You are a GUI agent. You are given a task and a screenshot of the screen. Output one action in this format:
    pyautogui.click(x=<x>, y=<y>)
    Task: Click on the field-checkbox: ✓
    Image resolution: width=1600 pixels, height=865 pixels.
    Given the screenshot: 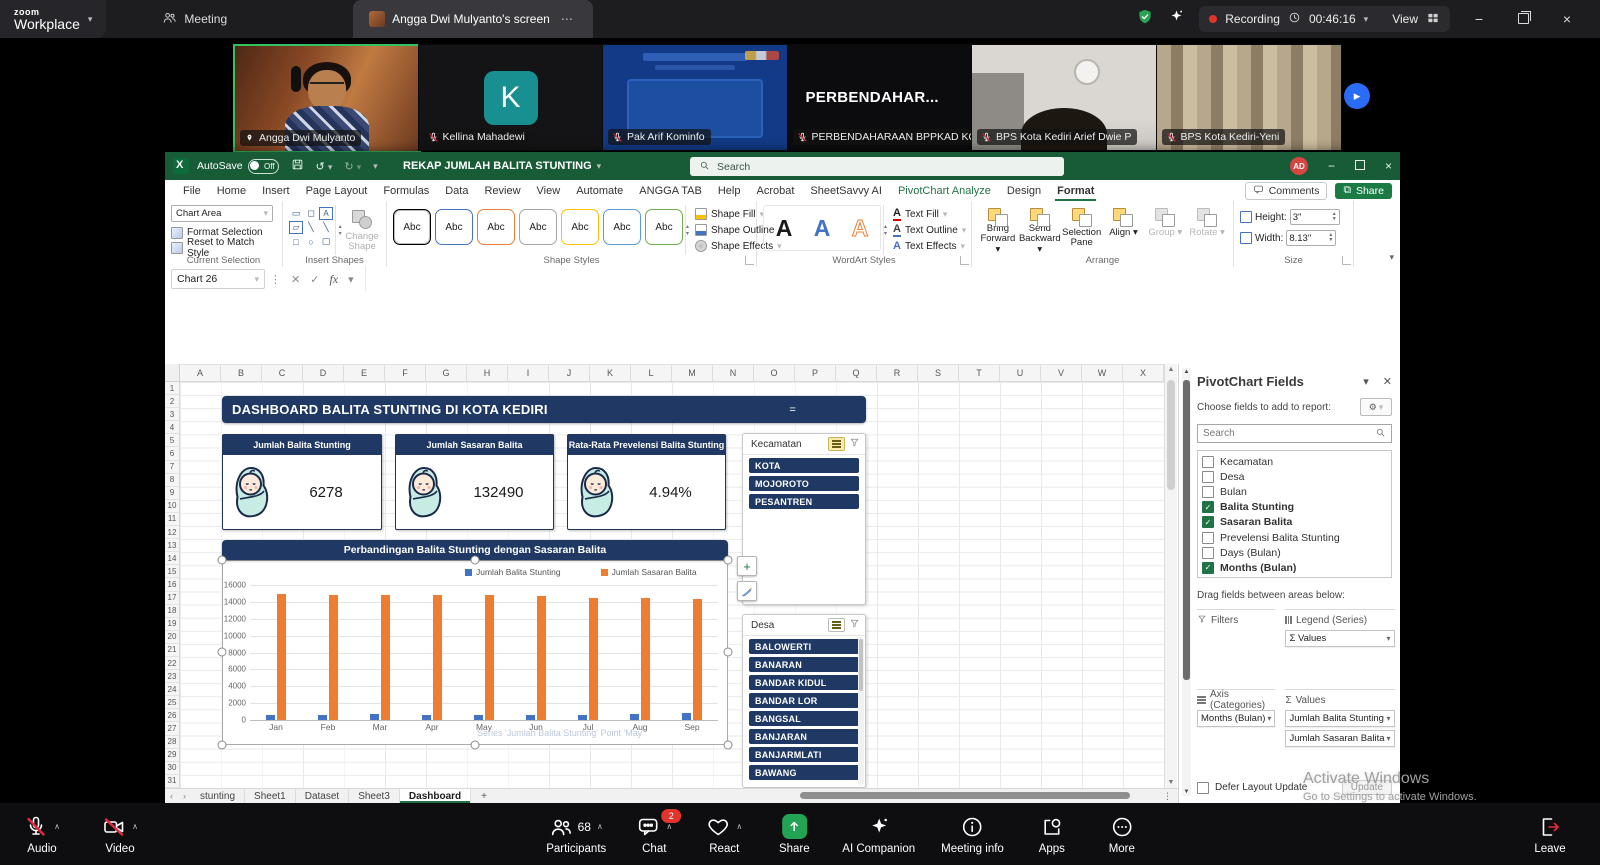 What is the action you would take?
    pyautogui.click(x=1208, y=522)
    